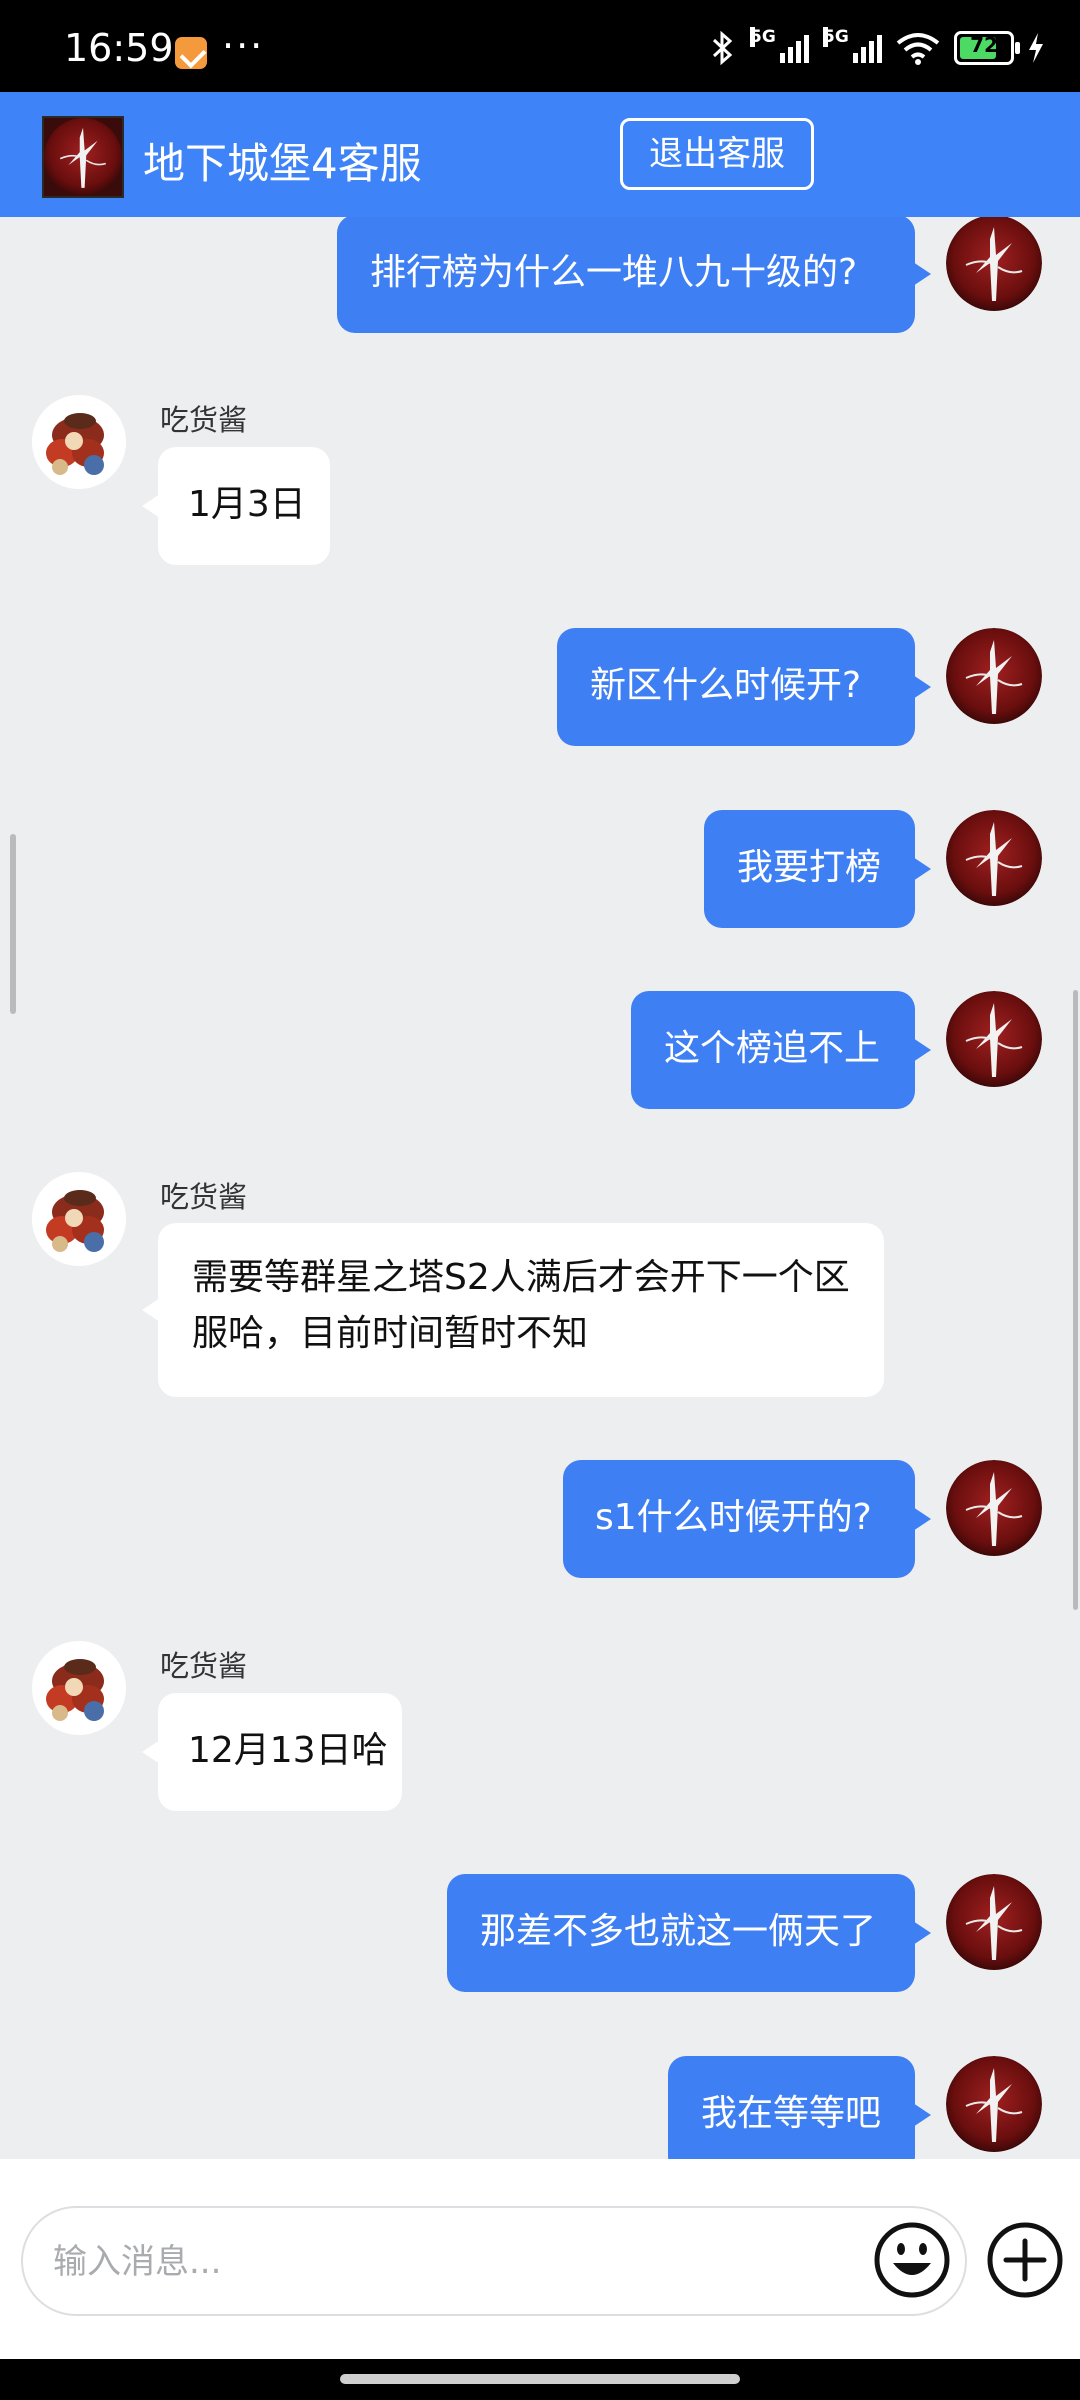 The height and width of the screenshot is (2400, 1080). I want to click on bluetooth-icon, so click(722, 48).